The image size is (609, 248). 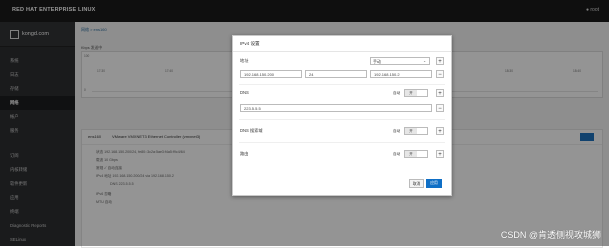 I want to click on dns-label: DNS, so click(x=244, y=92).